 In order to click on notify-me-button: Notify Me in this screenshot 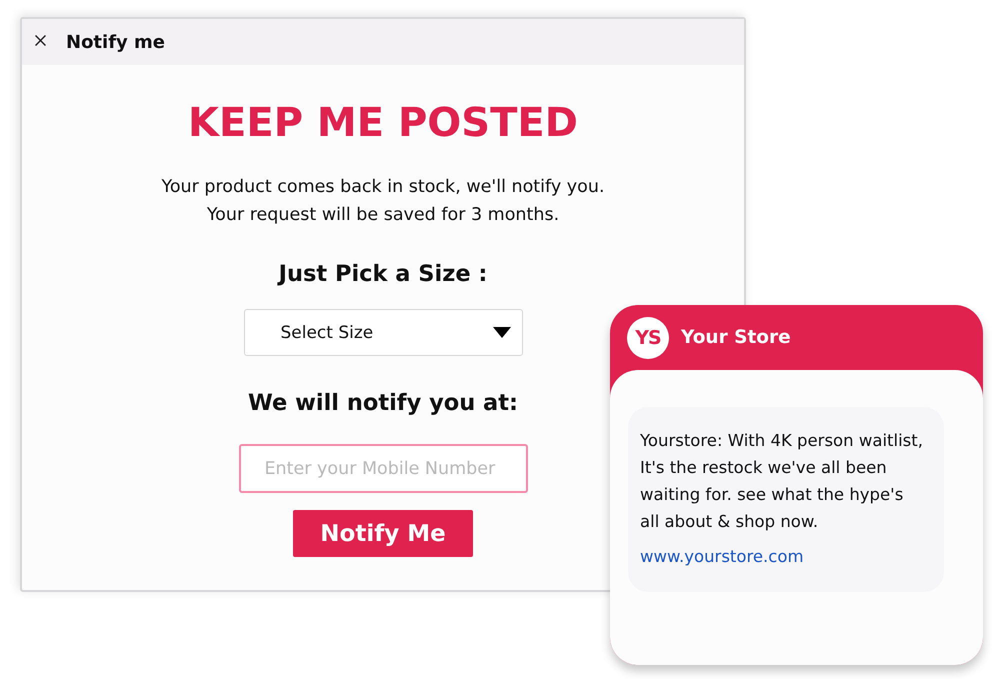, I will do `click(383, 533)`.